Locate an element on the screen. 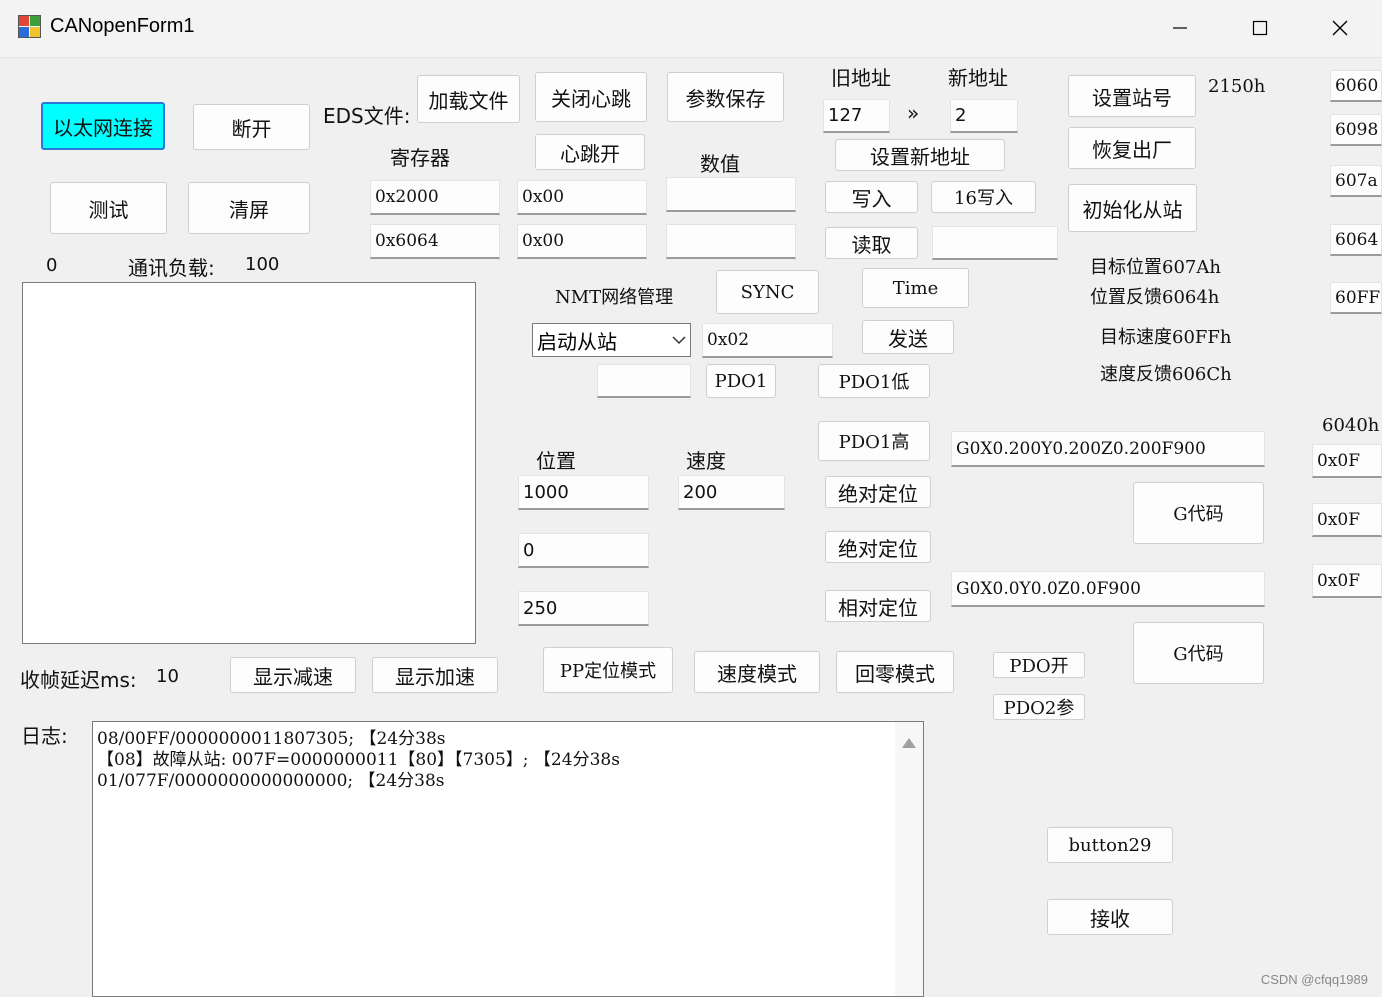  frame-delay-label: 收帧延迟ms: is located at coordinates (78, 680).